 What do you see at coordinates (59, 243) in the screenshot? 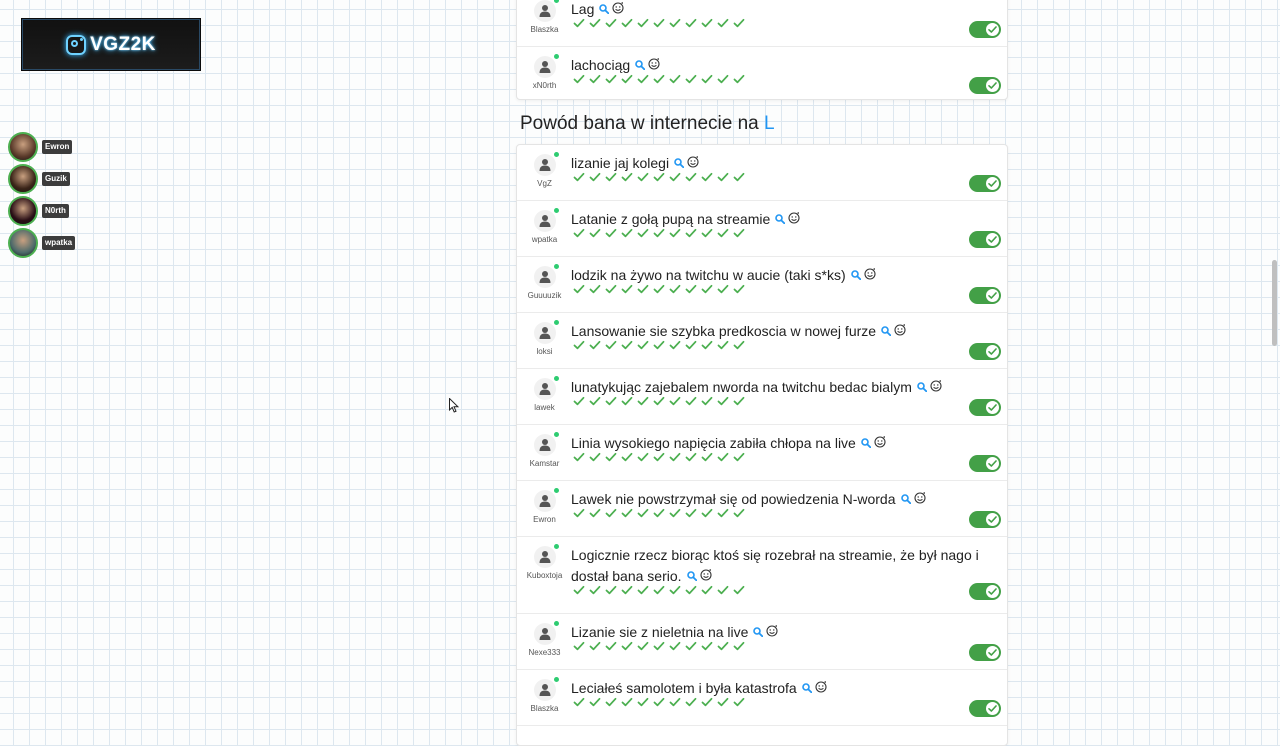
I see `viewer-name: wpatka` at bounding box center [59, 243].